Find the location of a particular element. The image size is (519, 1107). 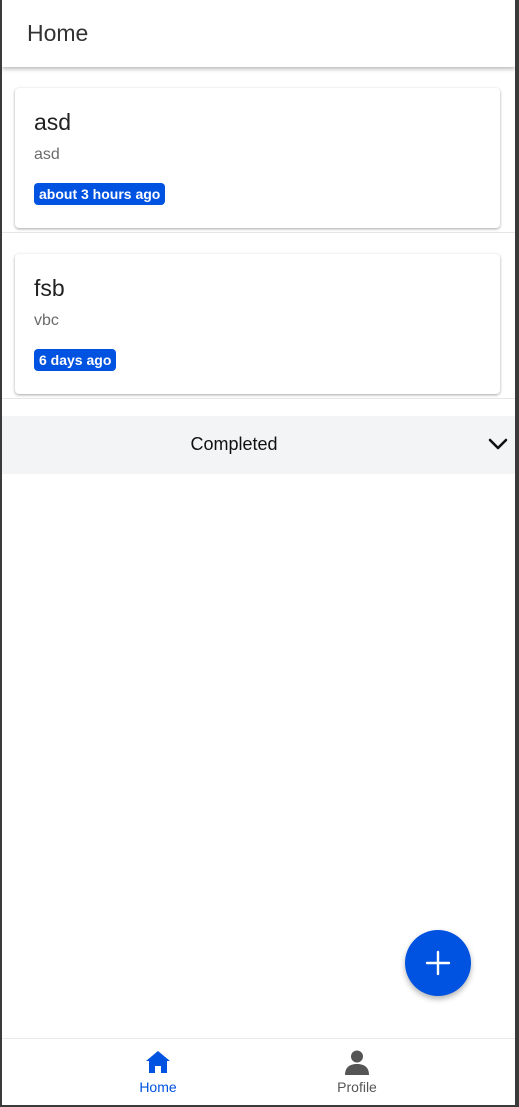

task-card: fsb vbc 6 days ago is located at coordinates (257, 324).